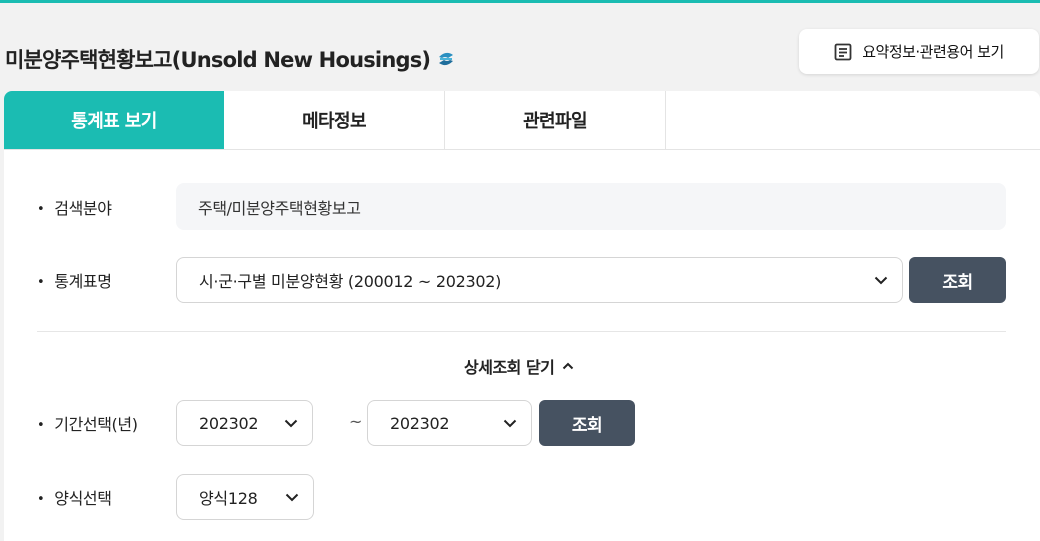 This screenshot has height=541, width=1040. Describe the element at coordinates (568, 366) in the screenshot. I see `chevron-up-icon` at that location.